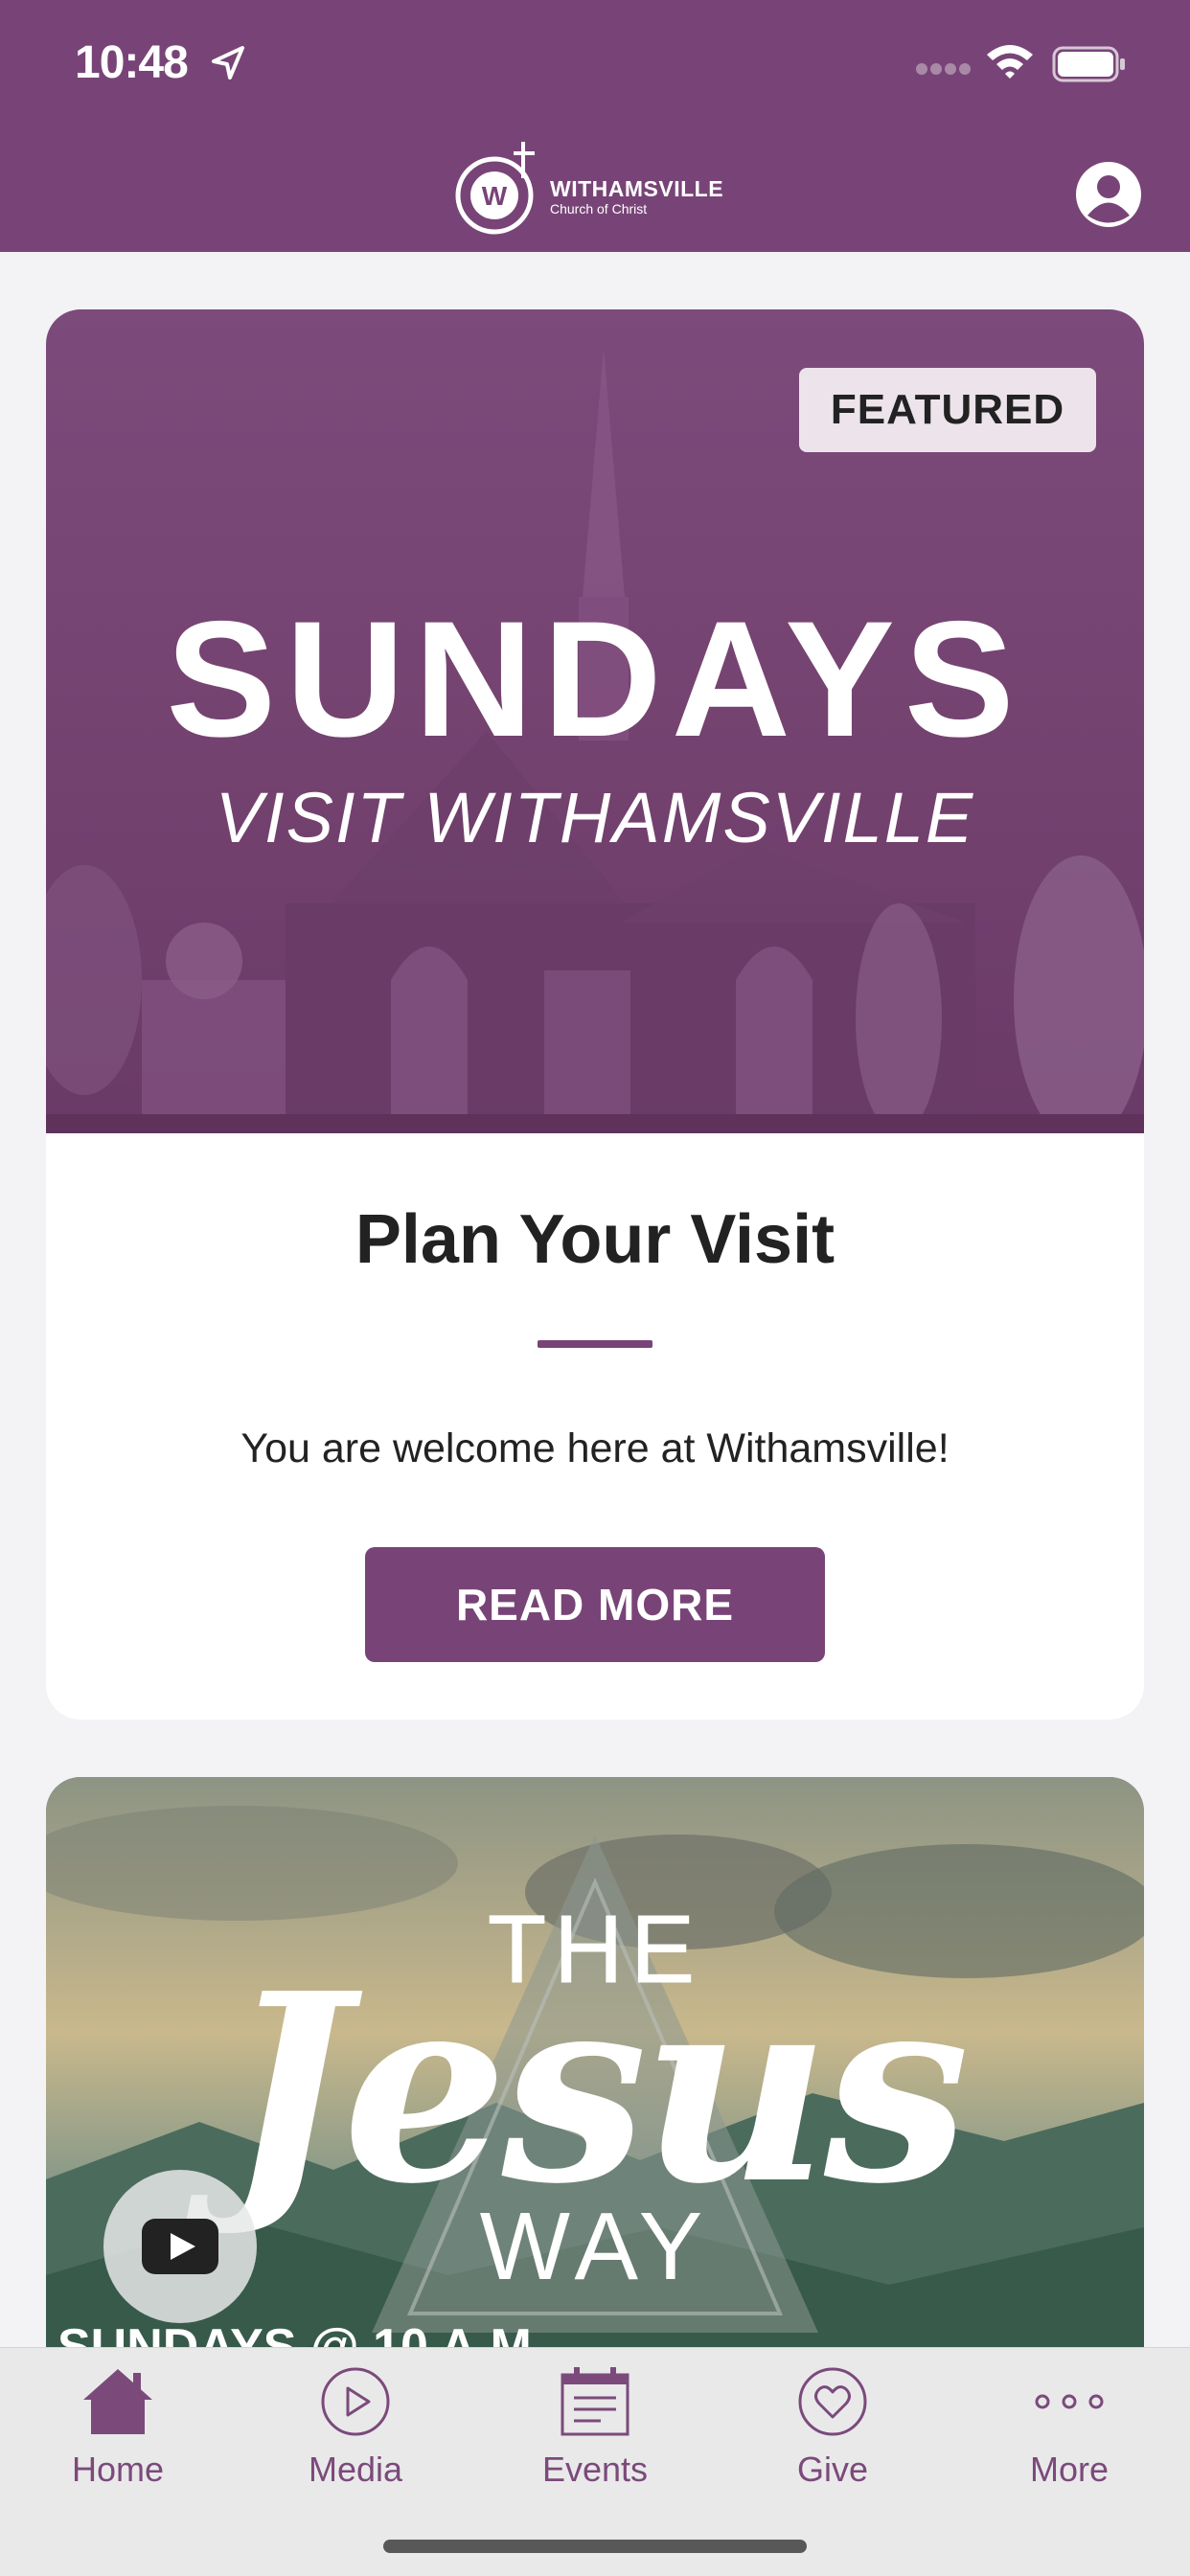  I want to click on hero-title: SUNDAYS, so click(595, 679).